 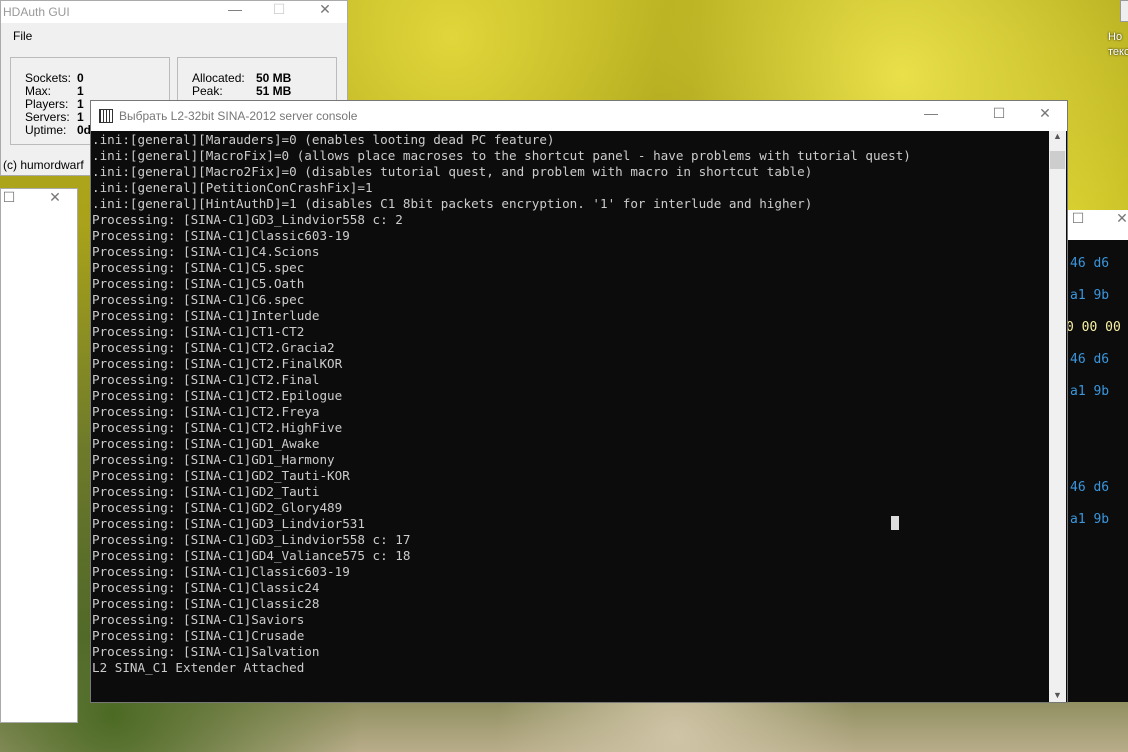 I want to click on console-line: Processing: [SINA-C1]C5.Oath, so click(x=198, y=283).